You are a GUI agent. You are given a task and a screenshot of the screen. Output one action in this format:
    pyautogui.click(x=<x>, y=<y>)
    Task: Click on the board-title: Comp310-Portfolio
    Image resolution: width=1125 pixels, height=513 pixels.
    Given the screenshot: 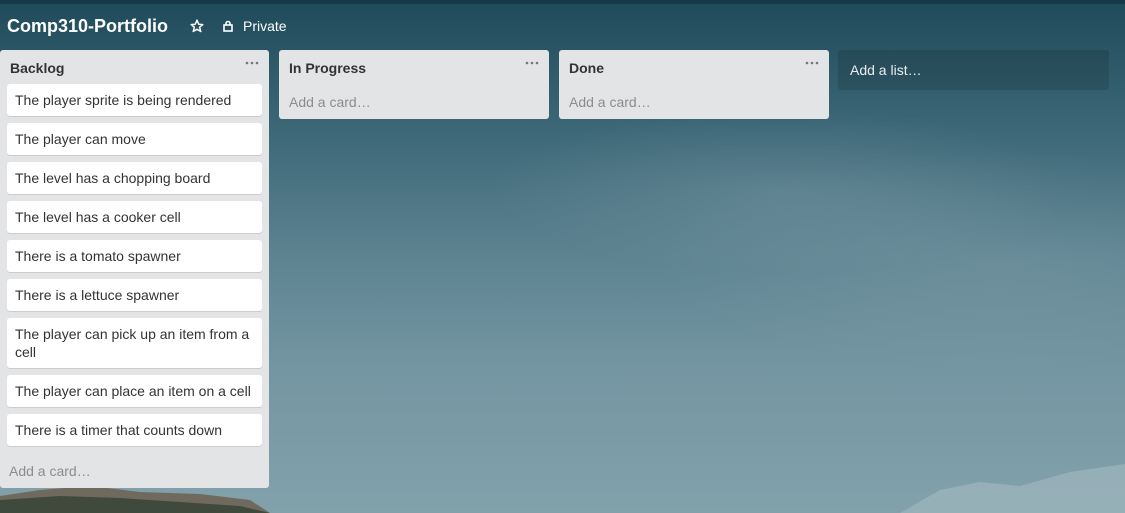 What is the action you would take?
    pyautogui.click(x=87, y=26)
    